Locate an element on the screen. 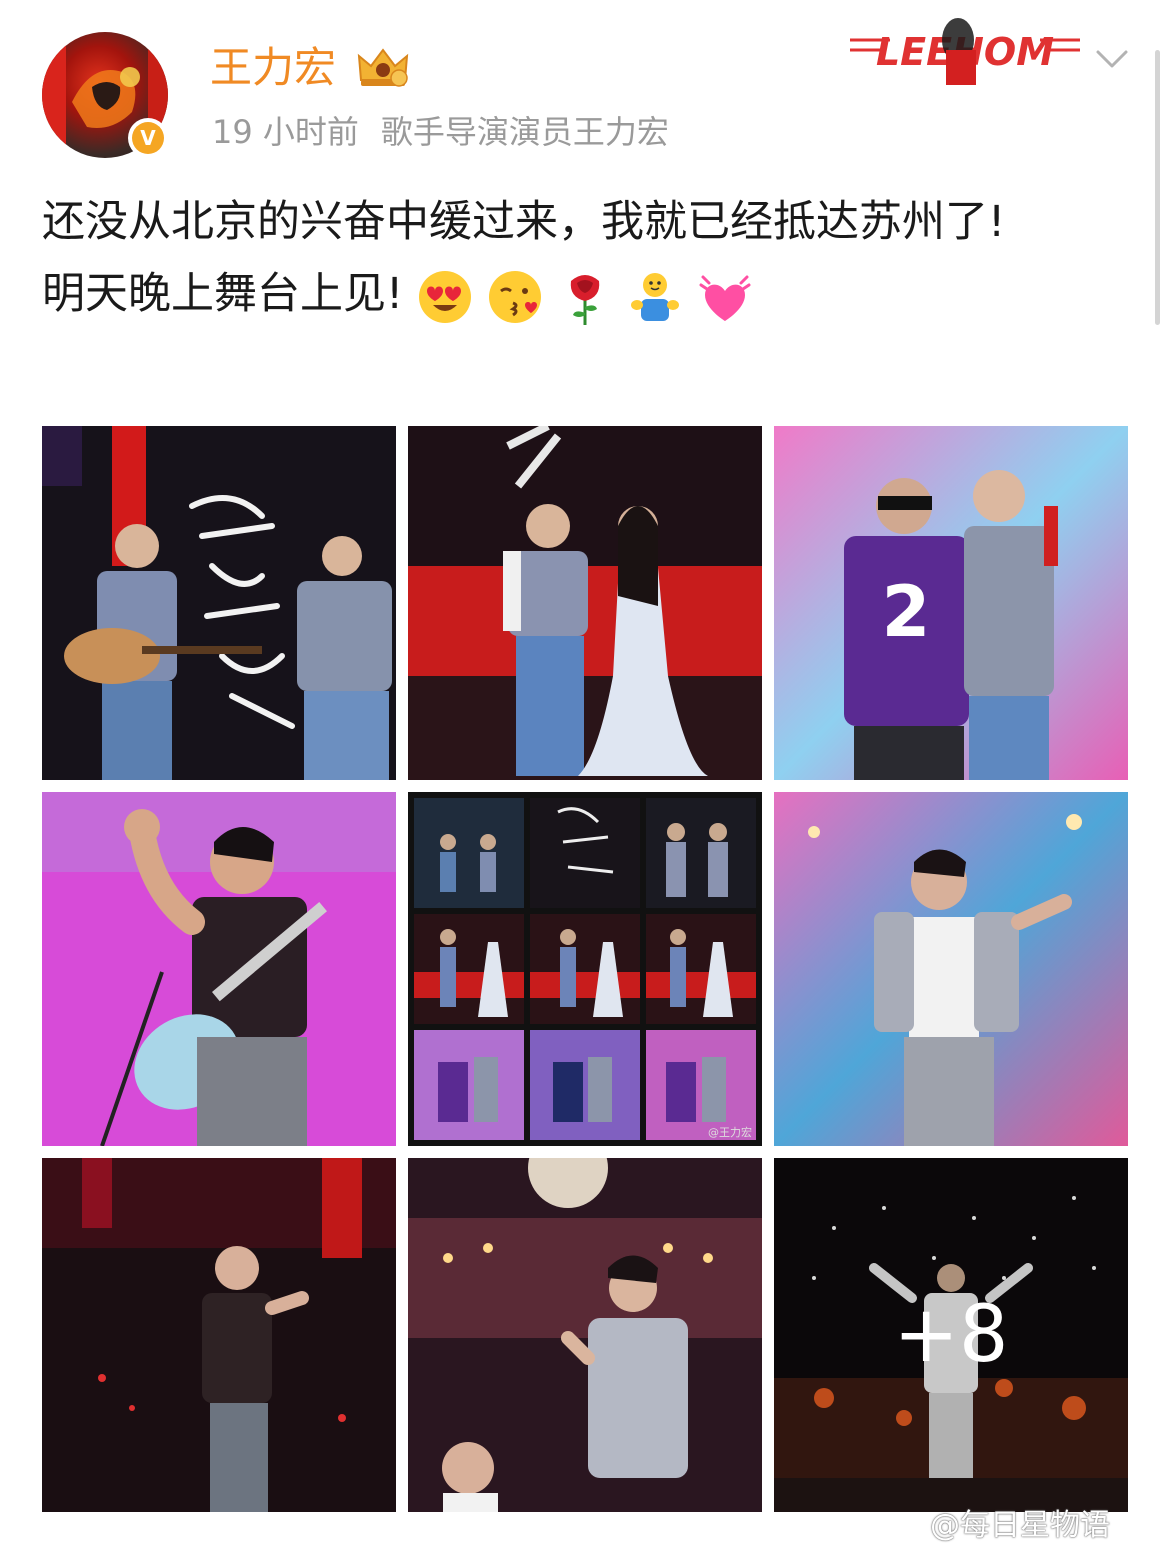 The width and height of the screenshot is (1170, 1545). verified-badge-icon: V is located at coordinates (148, 138).